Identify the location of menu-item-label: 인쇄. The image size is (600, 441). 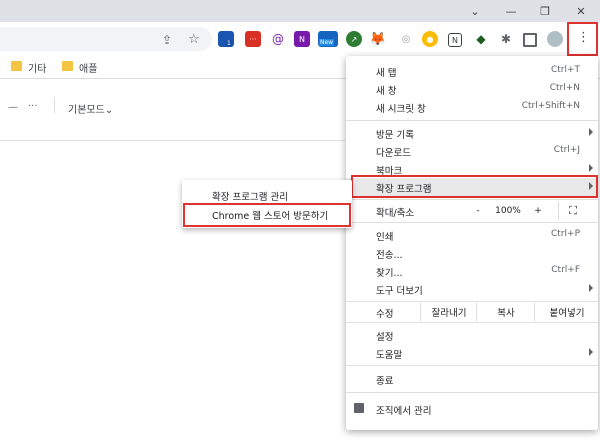
(385, 237).